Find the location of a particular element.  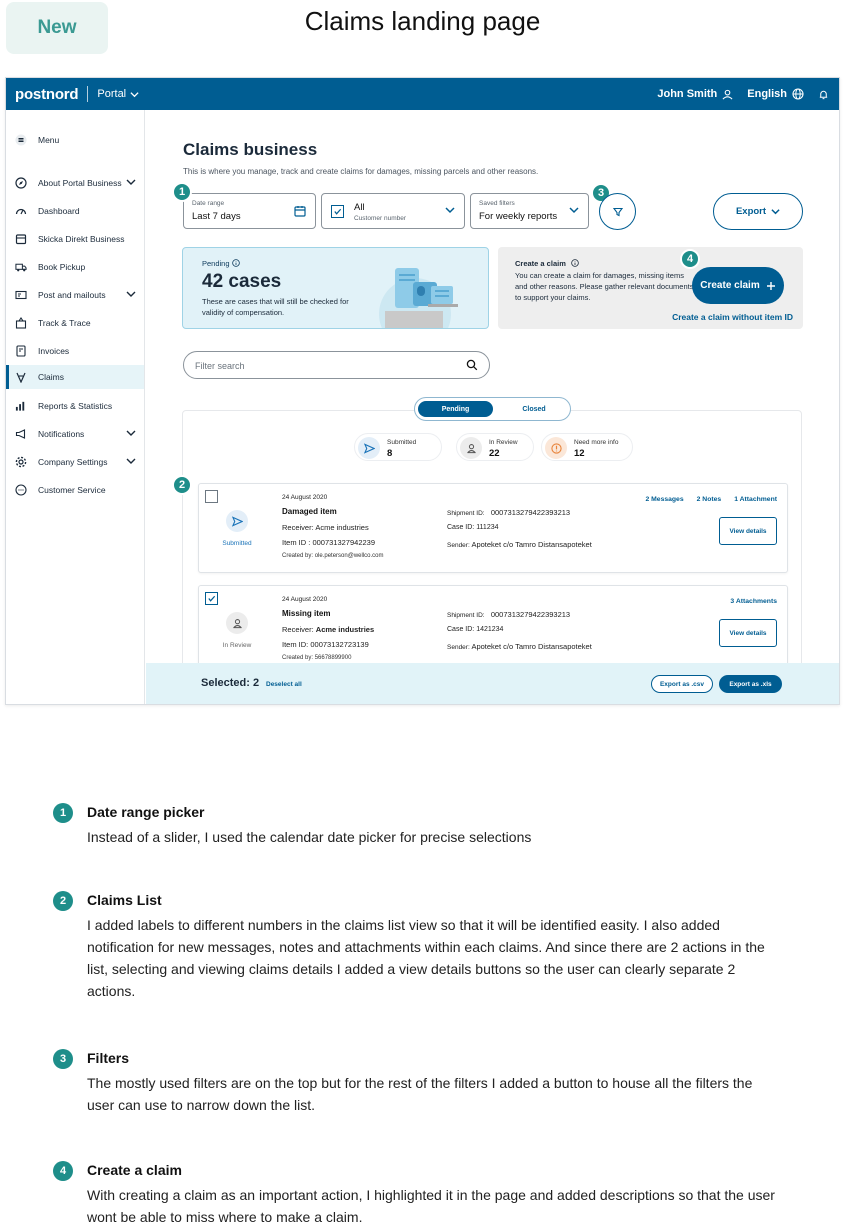

tab-closed: Closed is located at coordinates (534, 409).